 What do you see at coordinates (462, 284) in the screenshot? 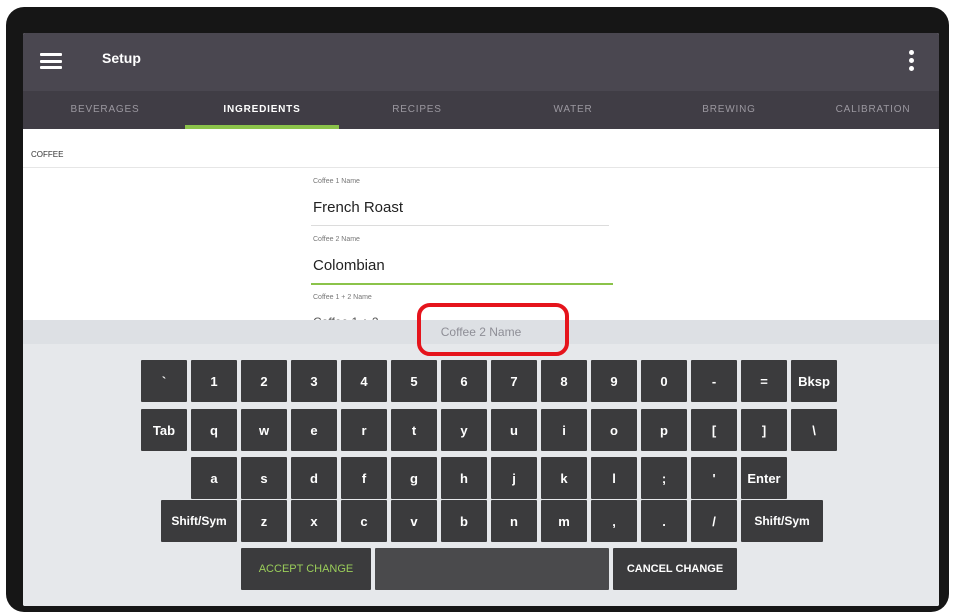
I see `coffee-2-name-underline` at bounding box center [462, 284].